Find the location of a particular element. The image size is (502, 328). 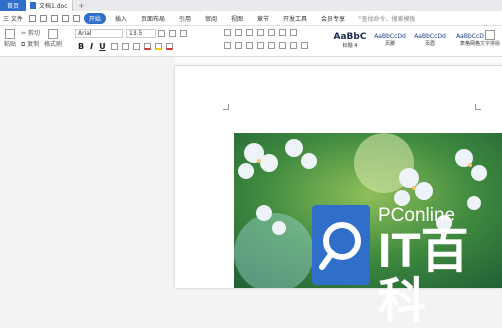

highlight-icon is located at coordinates (158, 46).